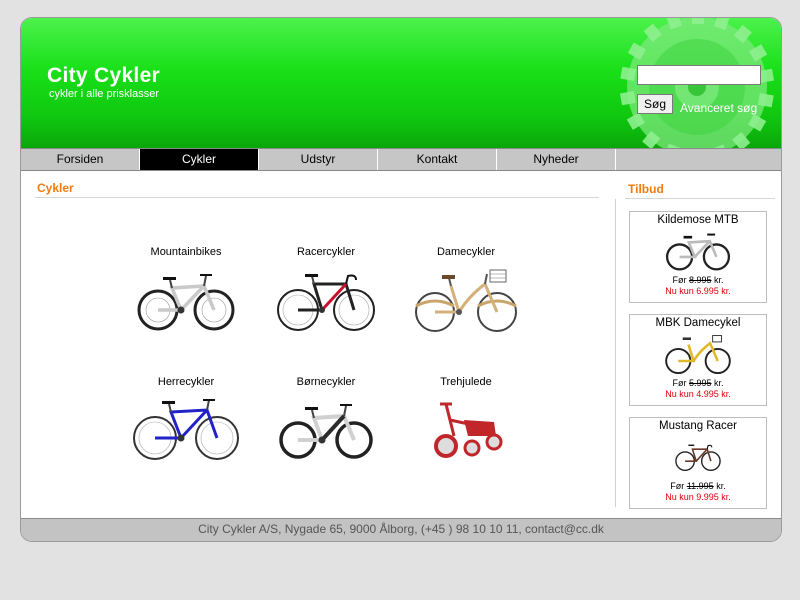 The height and width of the screenshot is (600, 800). I want to click on nav-item-nyheder: Nyheder, so click(556, 159).